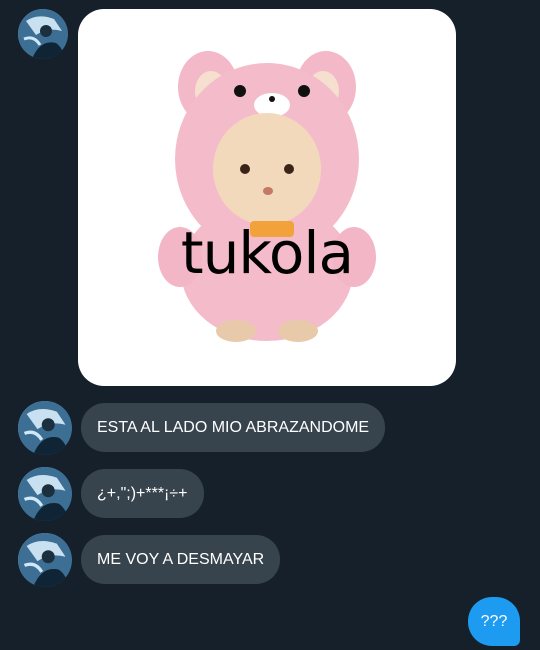 The height and width of the screenshot is (650, 540). I want to click on sent-message-bubble: ???, so click(494, 621).